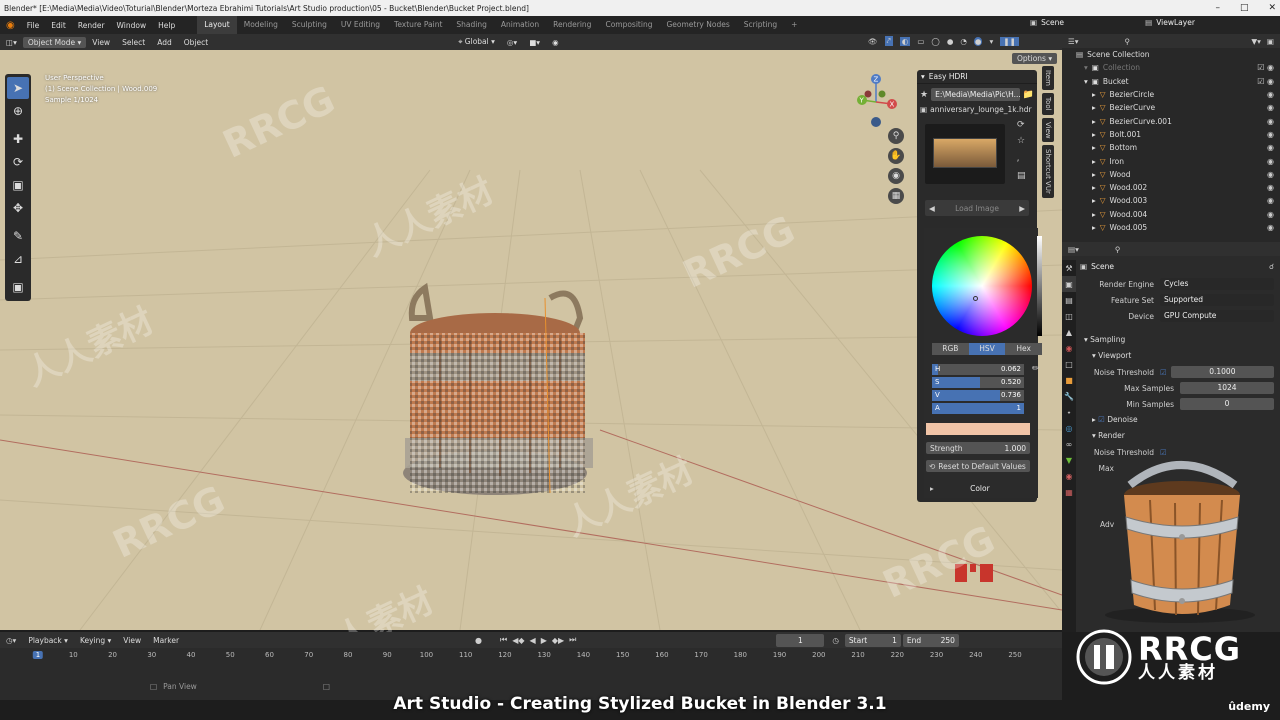  What do you see at coordinates (18, 236) in the screenshot?
I see `annotate-icon: ✎` at bounding box center [18, 236].